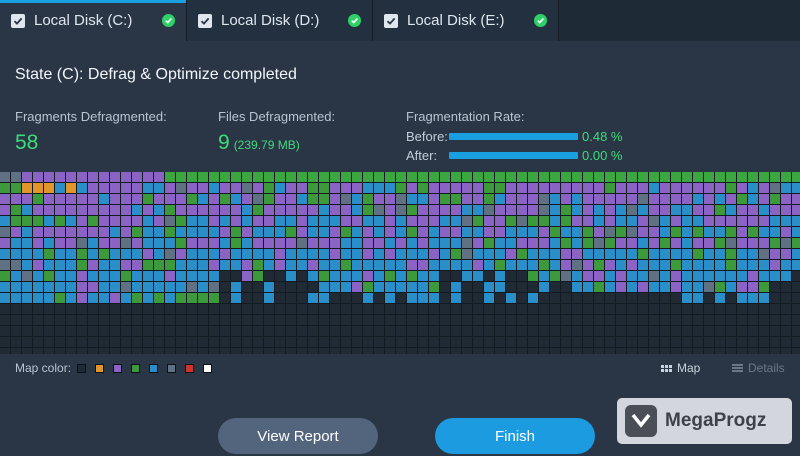 This screenshot has width=800, height=456. What do you see at coordinates (466, 20) in the screenshot?
I see `tab-local-disk-e: Local Disk (E:)` at bounding box center [466, 20].